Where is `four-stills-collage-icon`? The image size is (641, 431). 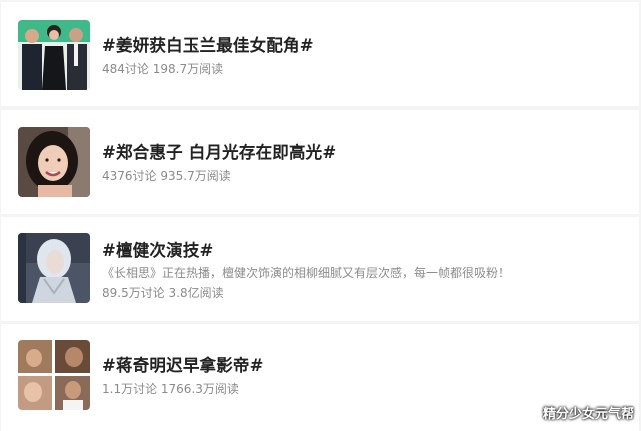
four-stills-collage-icon is located at coordinates (54, 375).